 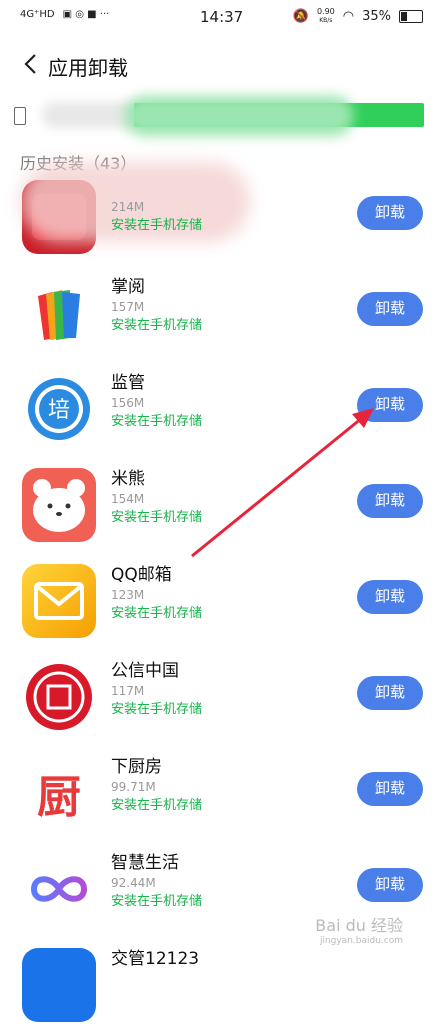 I want to click on app-name: QQ邮箱, so click(x=141, y=575).